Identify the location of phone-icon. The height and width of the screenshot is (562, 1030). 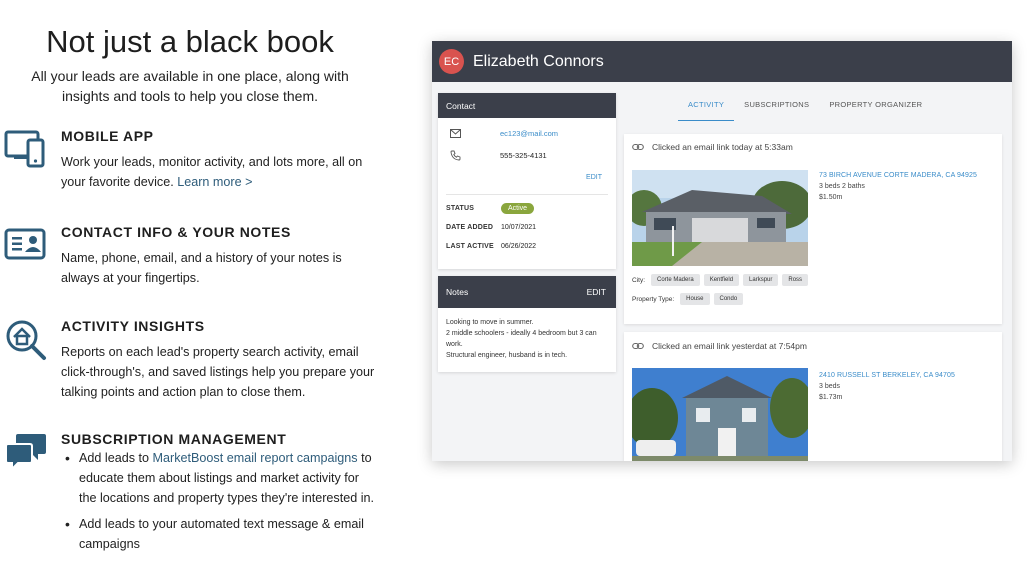
(455, 155).